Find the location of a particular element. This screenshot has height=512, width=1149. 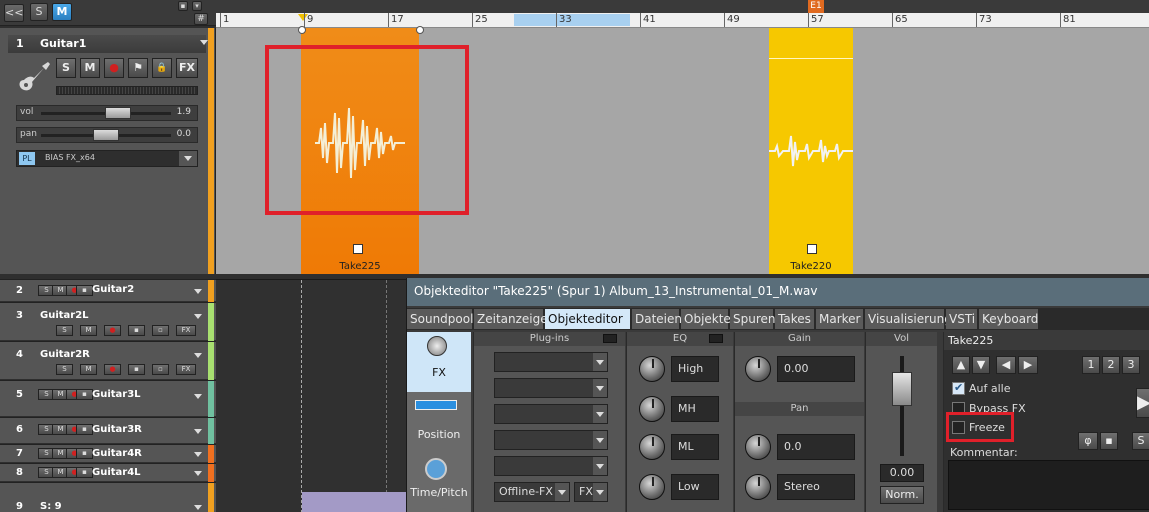

track-name: Guitar2 is located at coordinates (113, 289).